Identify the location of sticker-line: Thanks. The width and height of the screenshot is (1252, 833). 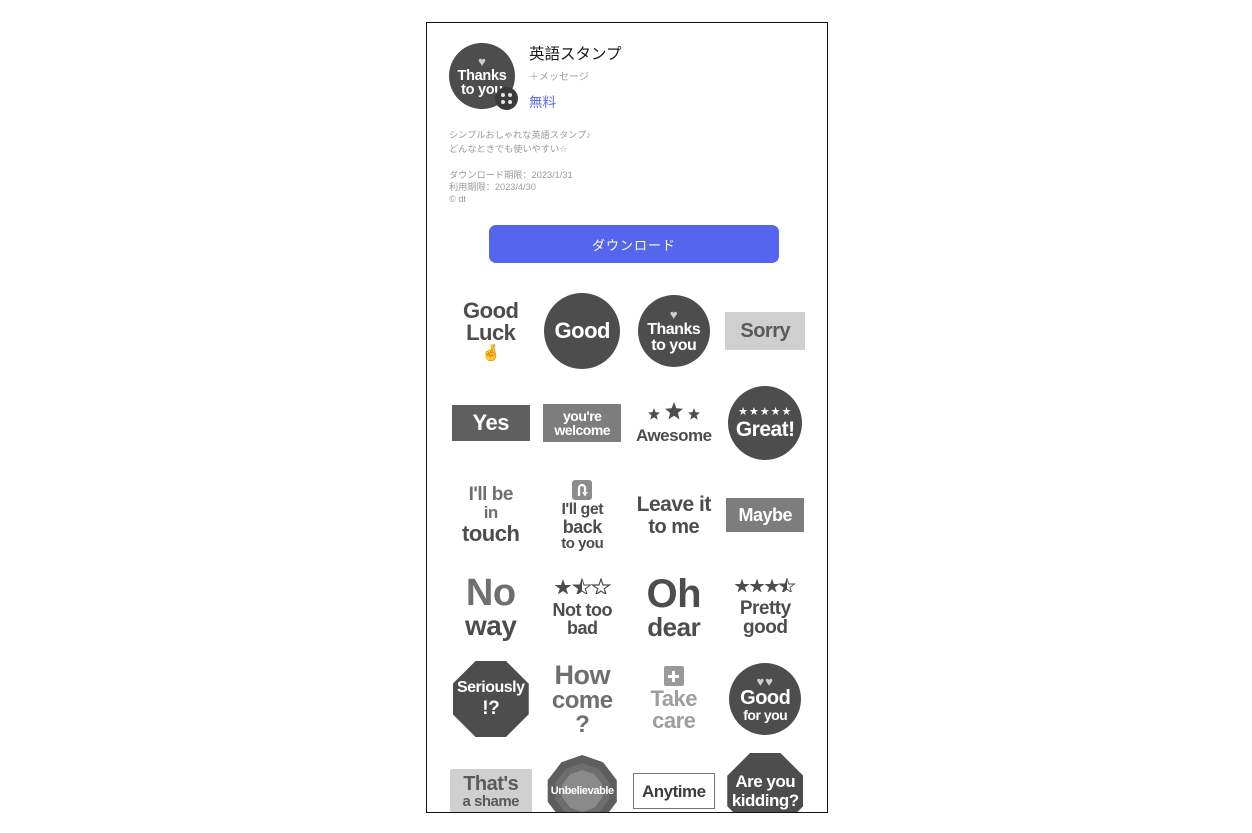
(674, 329).